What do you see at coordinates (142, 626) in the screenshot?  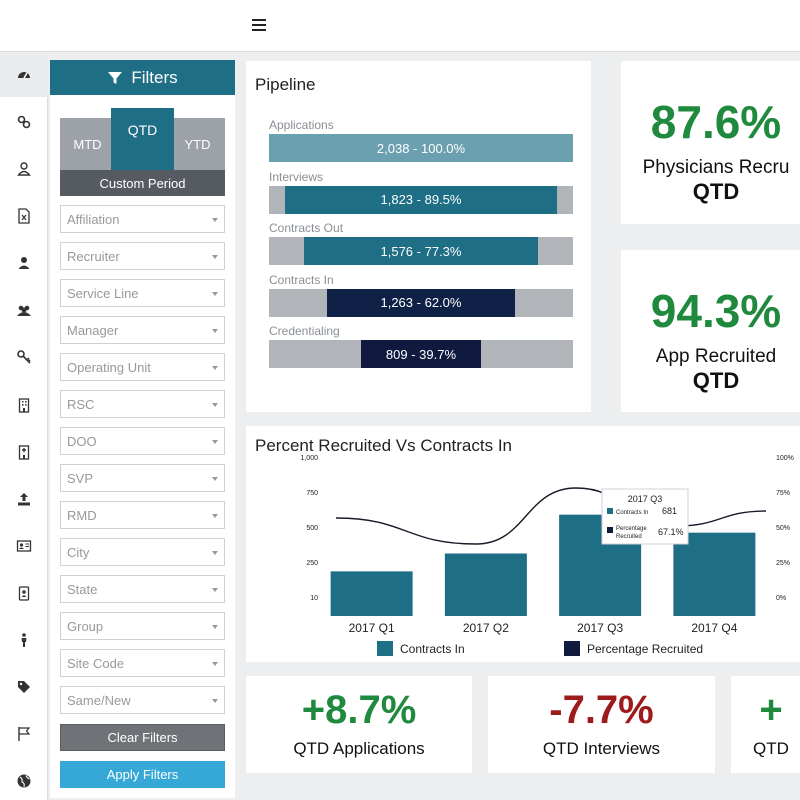 I see `group-select: Group` at bounding box center [142, 626].